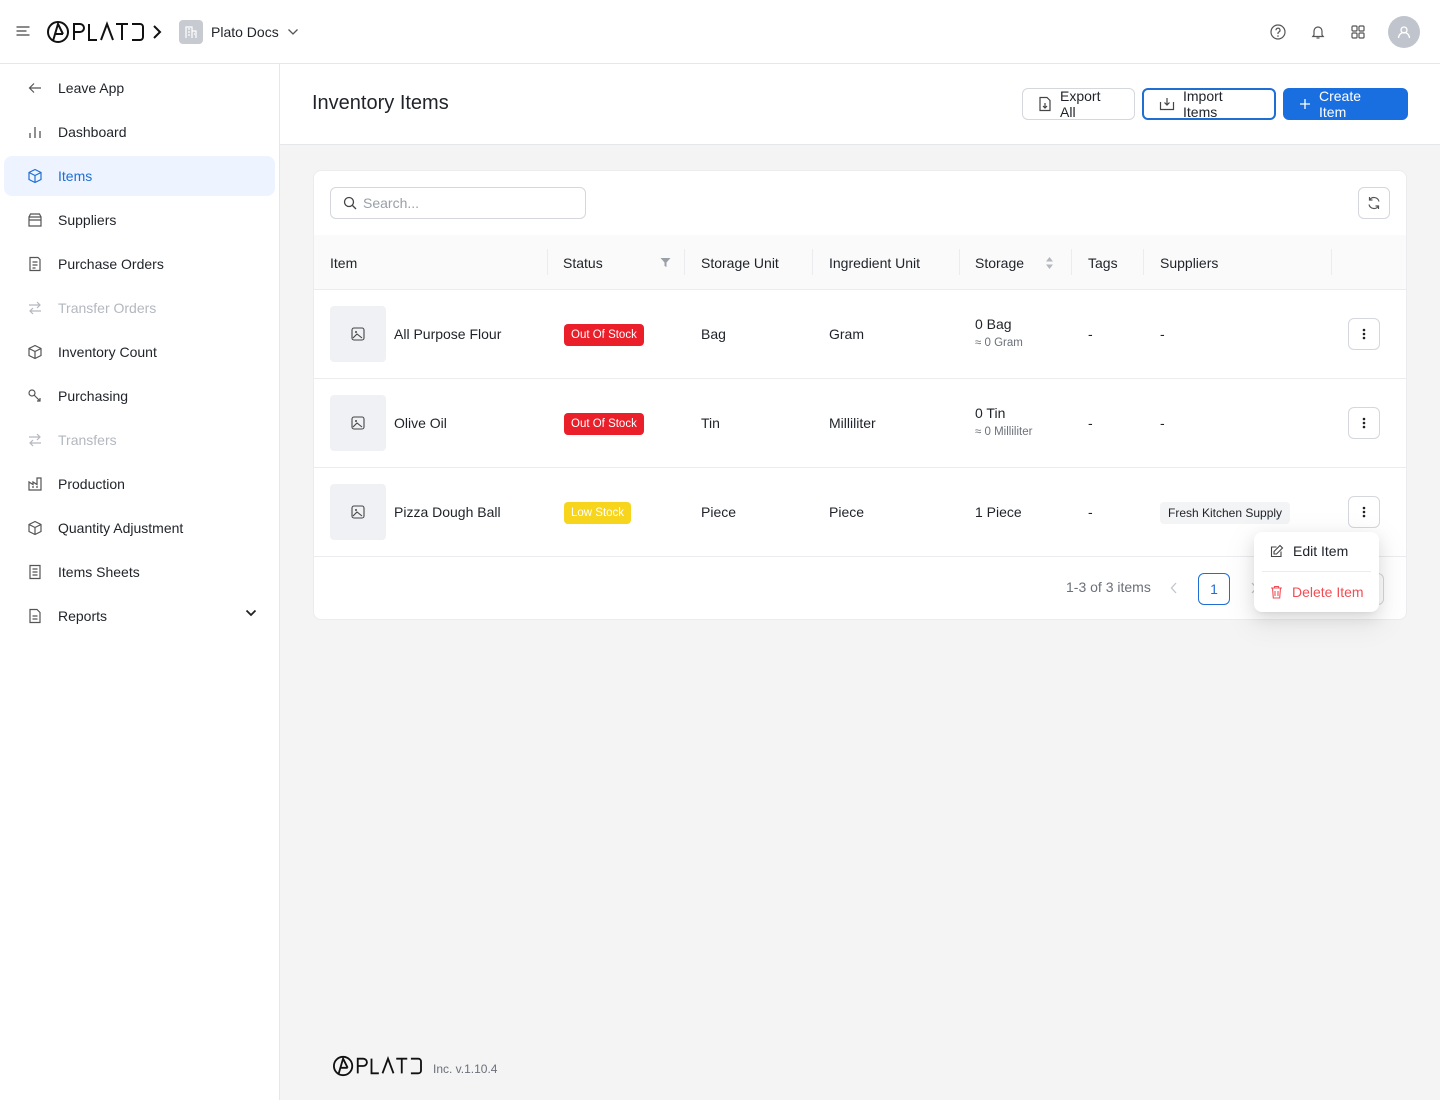 The width and height of the screenshot is (1440, 1100). I want to click on storage-unit: Bag, so click(713, 334).